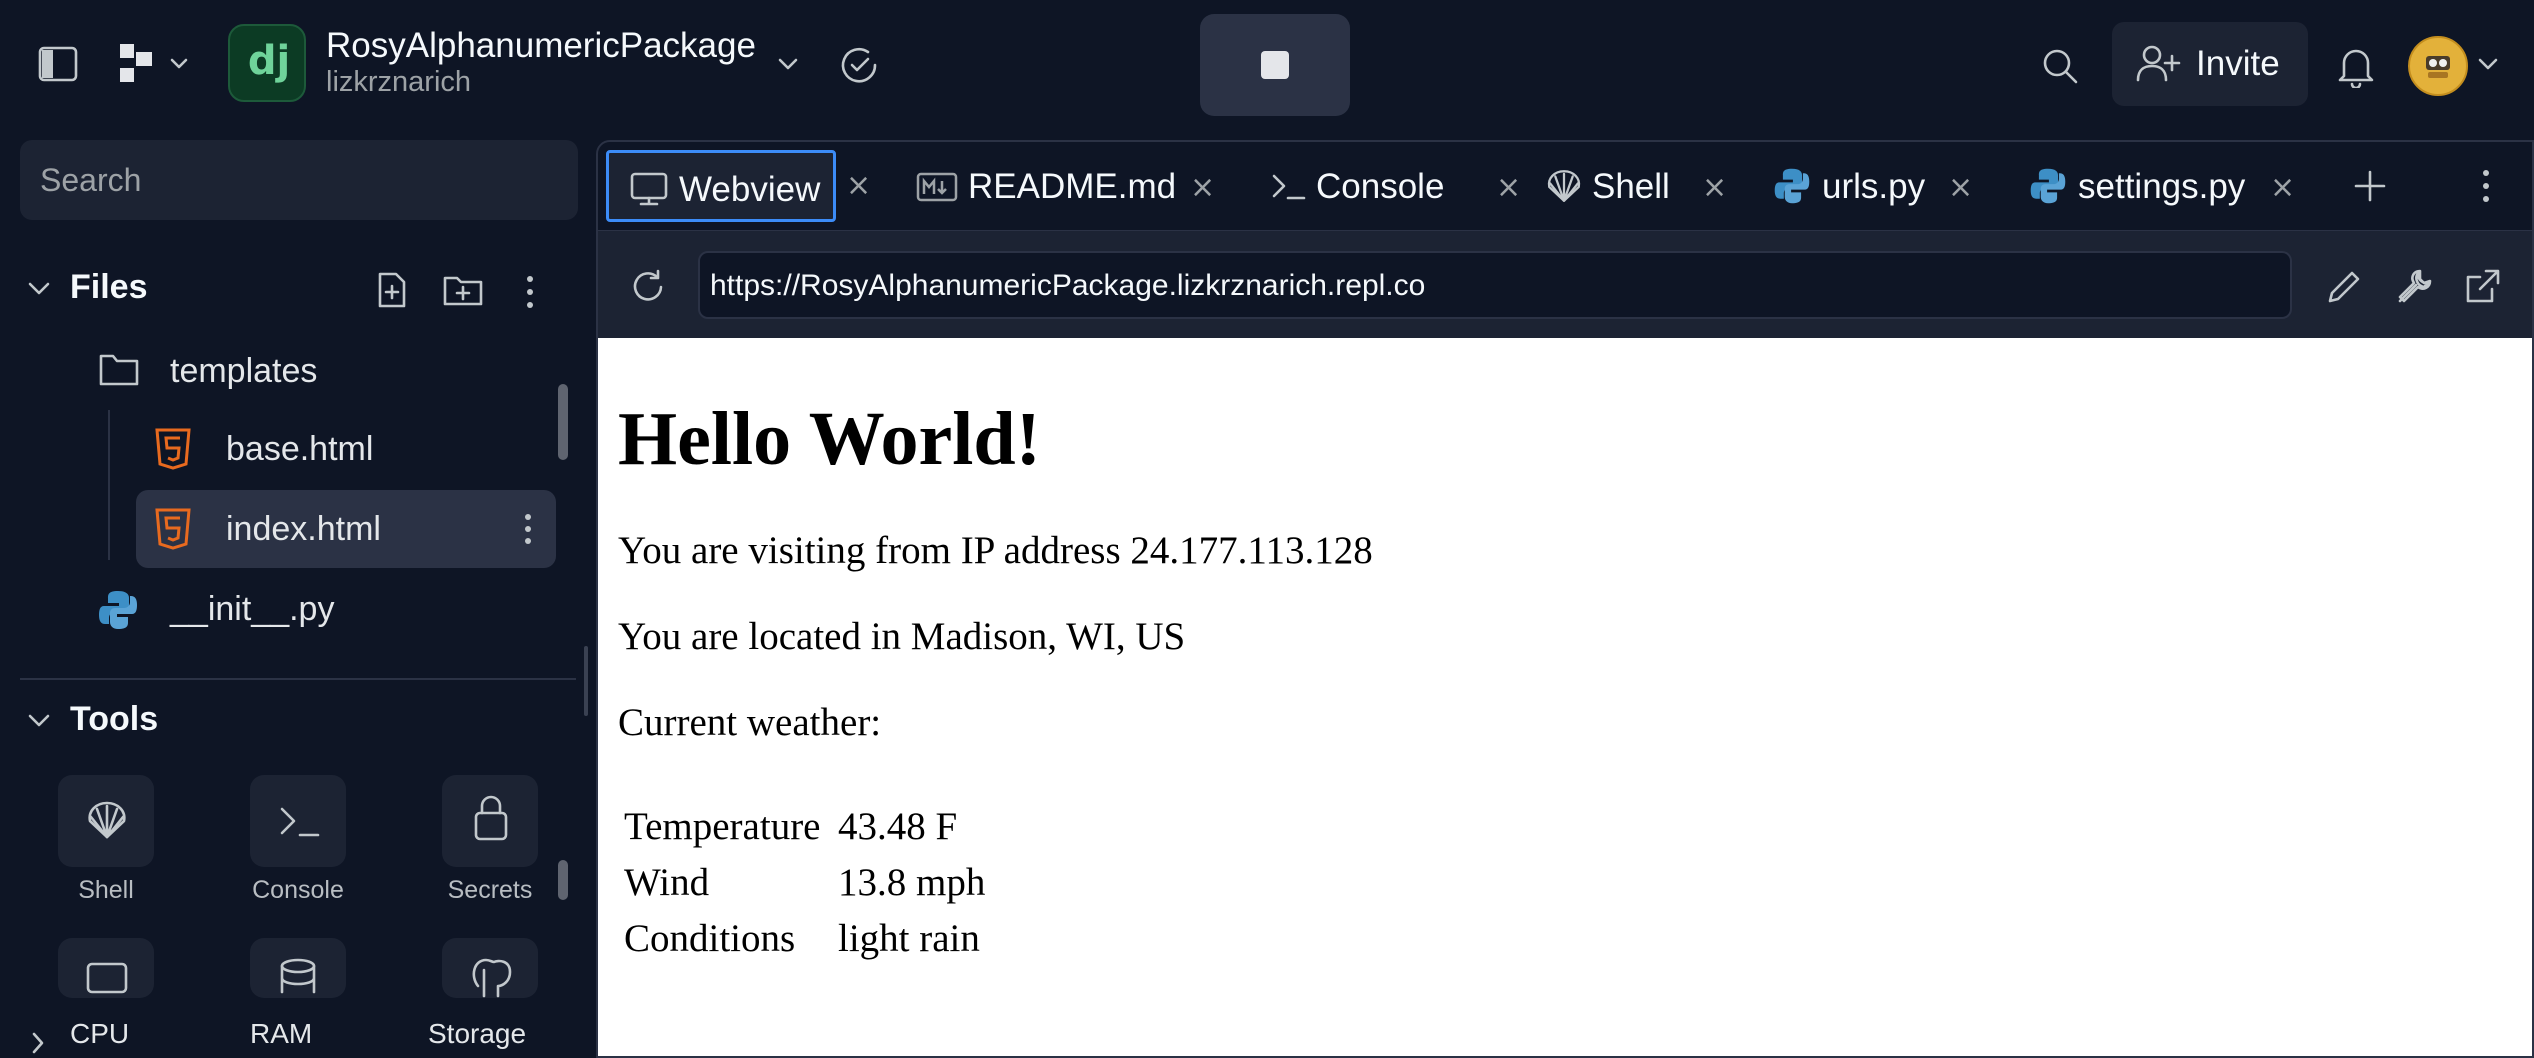 This screenshot has height=1058, width=2534. I want to click on tool-postgres-button, so click(490, 968).